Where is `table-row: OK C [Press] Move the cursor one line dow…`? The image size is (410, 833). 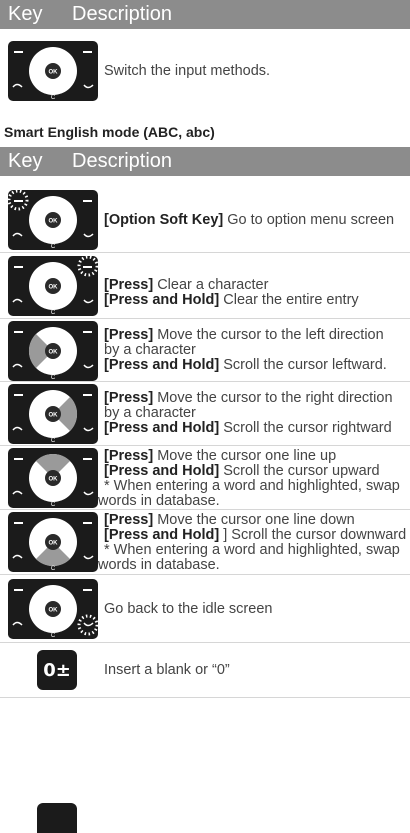 table-row: OK C [Press] Move the cursor one line dow… is located at coordinates (205, 542).